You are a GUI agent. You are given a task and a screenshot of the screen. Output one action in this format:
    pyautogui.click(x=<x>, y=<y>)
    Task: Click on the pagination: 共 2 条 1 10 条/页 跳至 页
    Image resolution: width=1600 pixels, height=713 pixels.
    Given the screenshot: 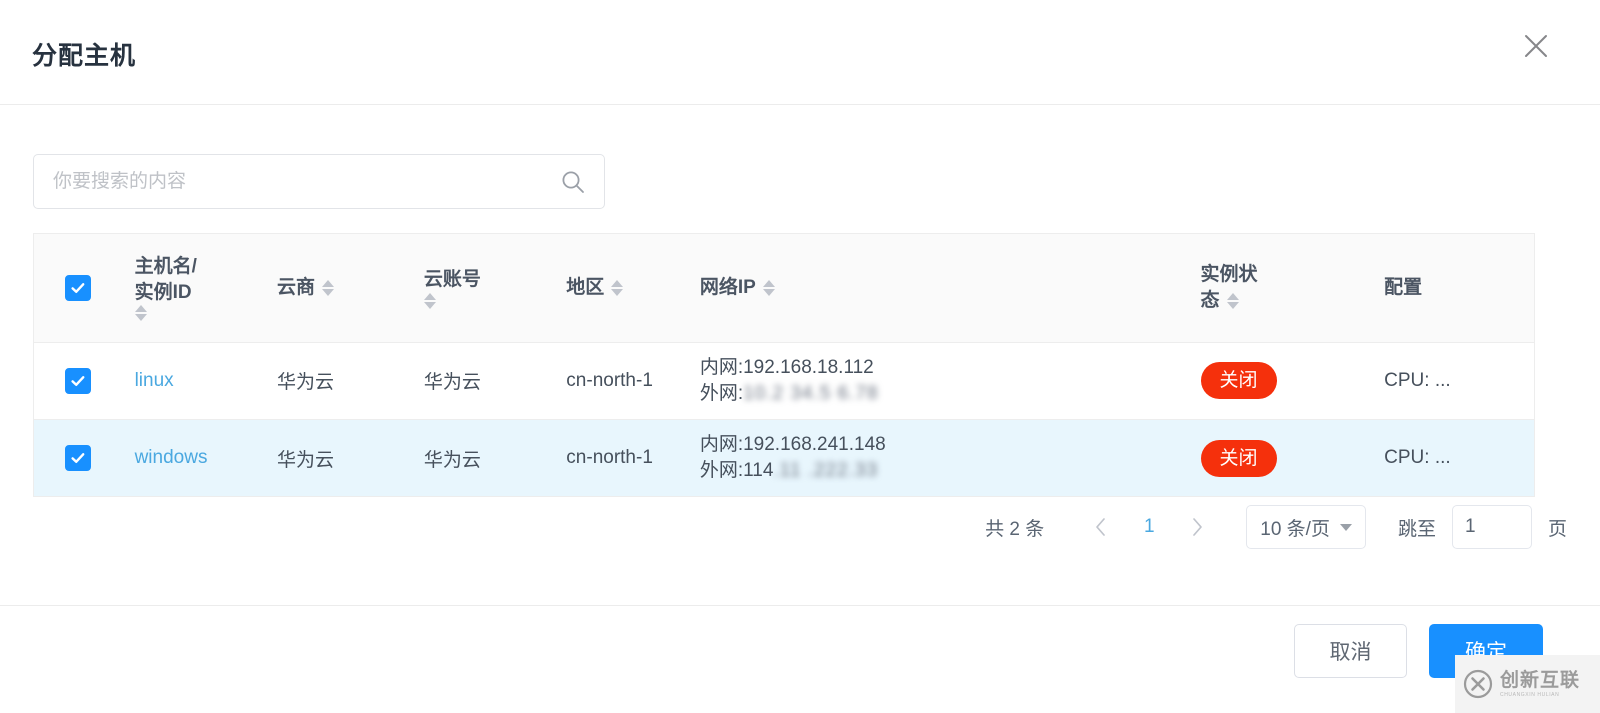 What is the action you would take?
    pyautogui.click(x=1276, y=527)
    